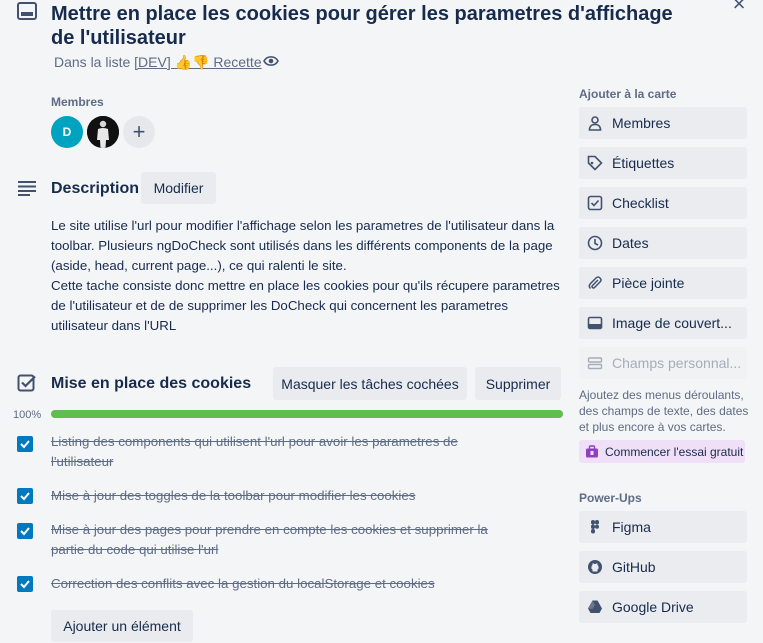 The height and width of the screenshot is (643, 763). I want to click on avatar, so click(103, 132).